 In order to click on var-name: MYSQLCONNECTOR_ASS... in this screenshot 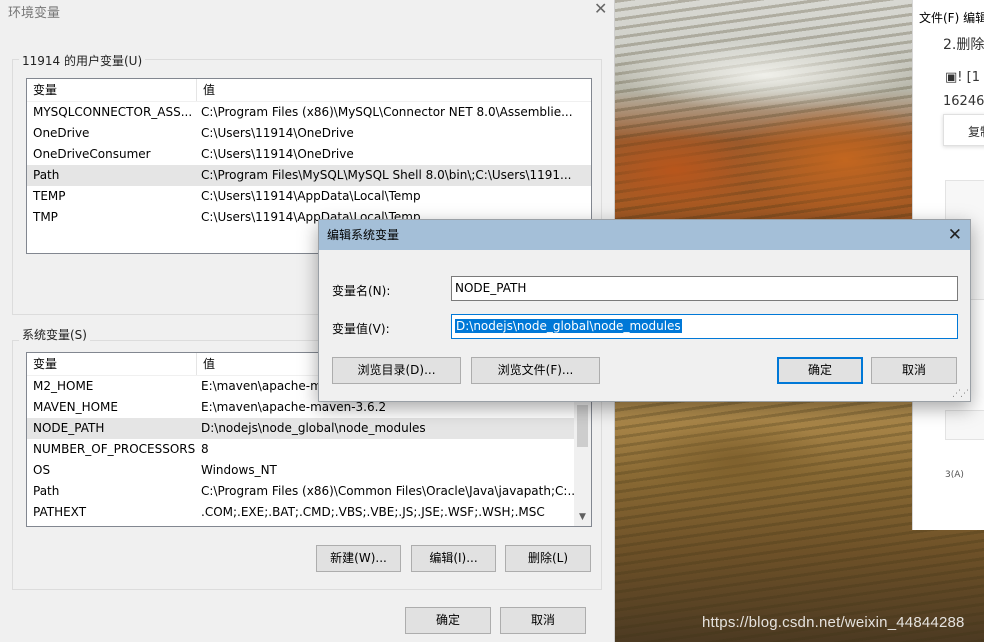, I will do `click(113, 112)`.